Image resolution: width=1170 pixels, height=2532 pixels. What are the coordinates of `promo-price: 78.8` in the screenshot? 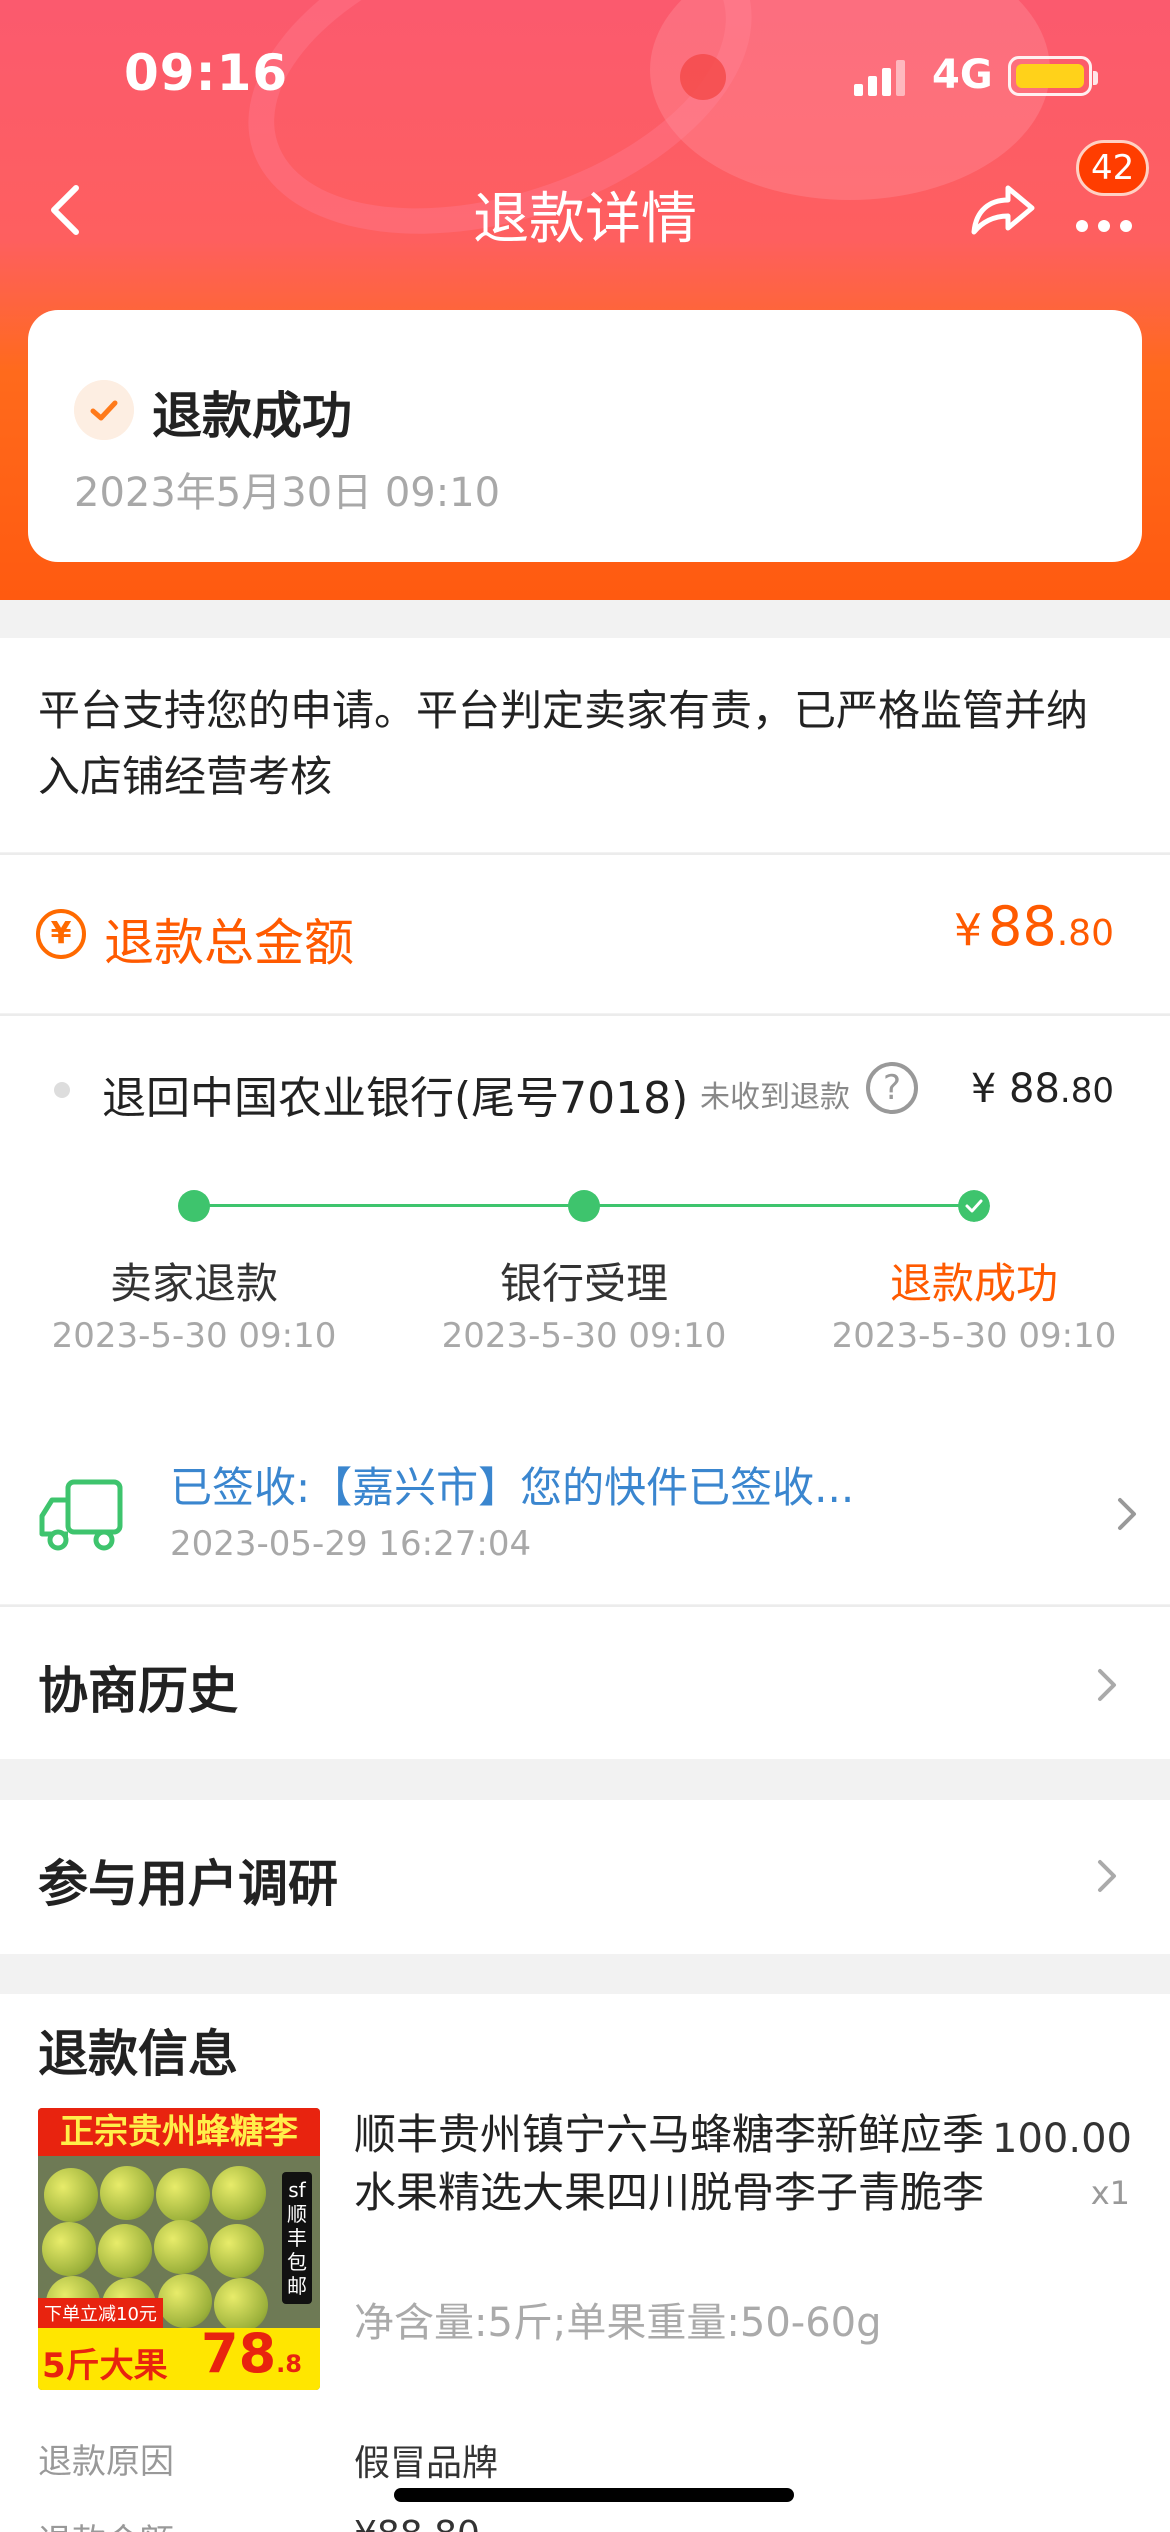 It's located at (251, 2353).